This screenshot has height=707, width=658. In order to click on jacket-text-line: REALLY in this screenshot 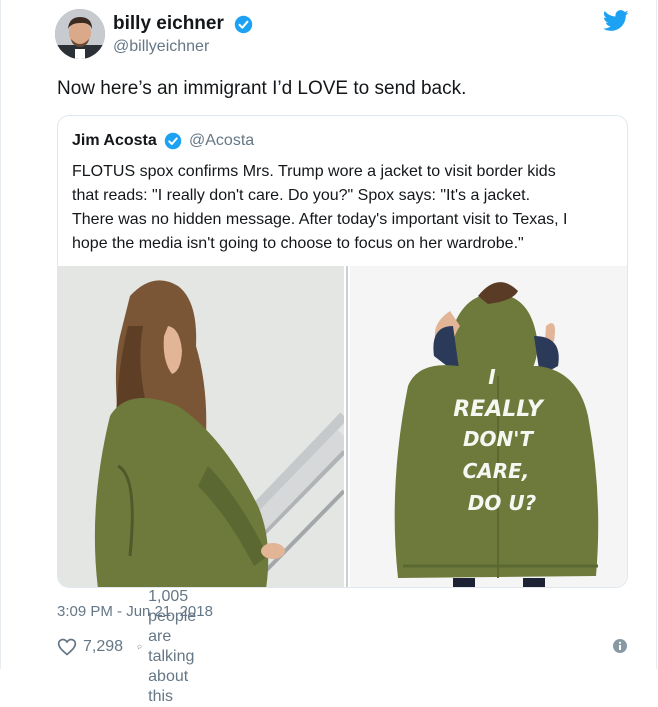, I will do `click(499, 409)`.